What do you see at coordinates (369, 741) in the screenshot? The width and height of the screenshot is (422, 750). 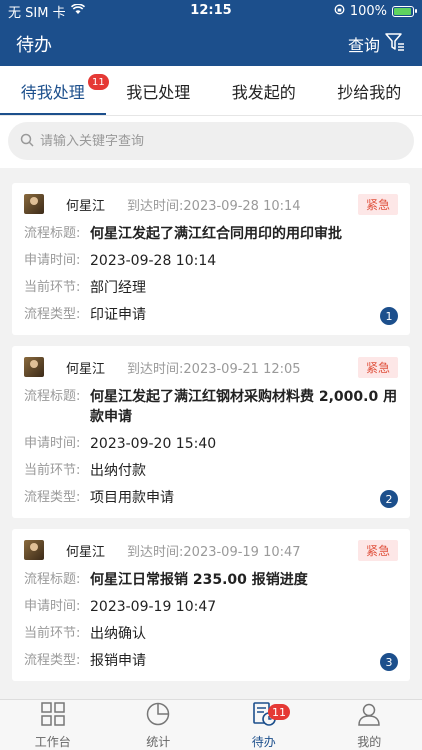 I see `tabbar-label: 我的` at bounding box center [369, 741].